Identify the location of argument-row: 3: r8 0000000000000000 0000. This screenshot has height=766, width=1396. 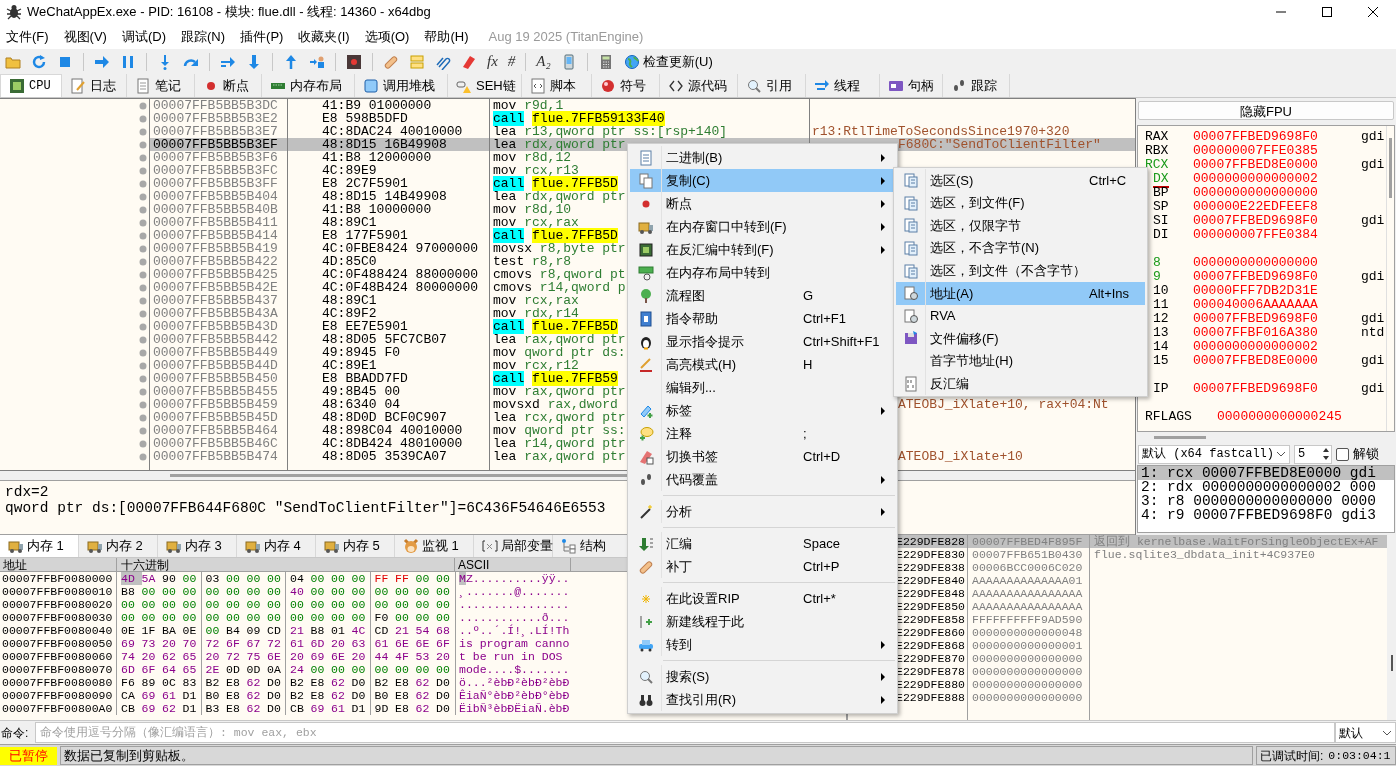
(1266, 500).